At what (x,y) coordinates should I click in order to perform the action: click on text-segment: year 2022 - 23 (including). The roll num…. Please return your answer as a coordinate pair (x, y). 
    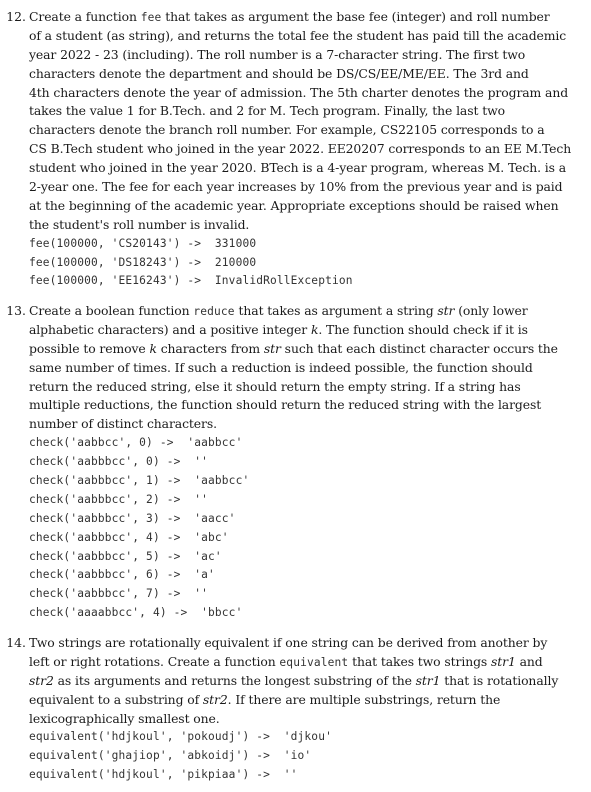
    Looking at the image, I should click on (277, 54).